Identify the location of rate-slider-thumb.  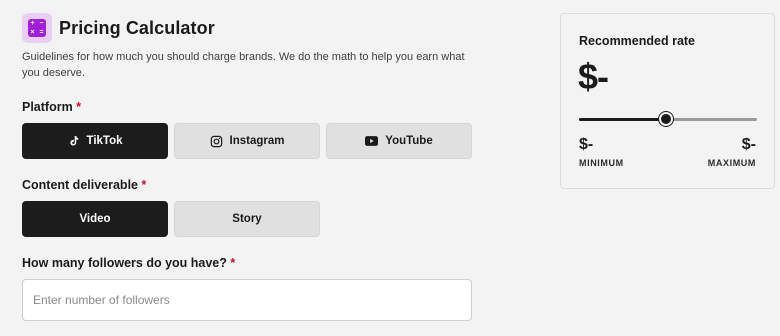
(666, 119).